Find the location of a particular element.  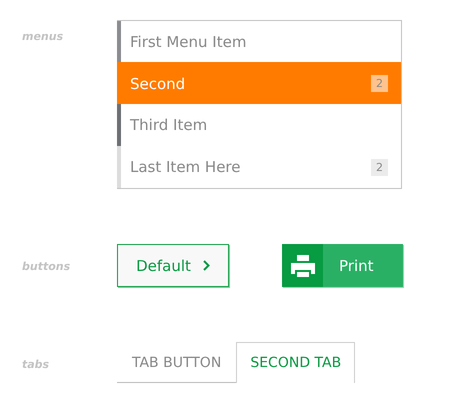

print-button: Print is located at coordinates (342, 265).